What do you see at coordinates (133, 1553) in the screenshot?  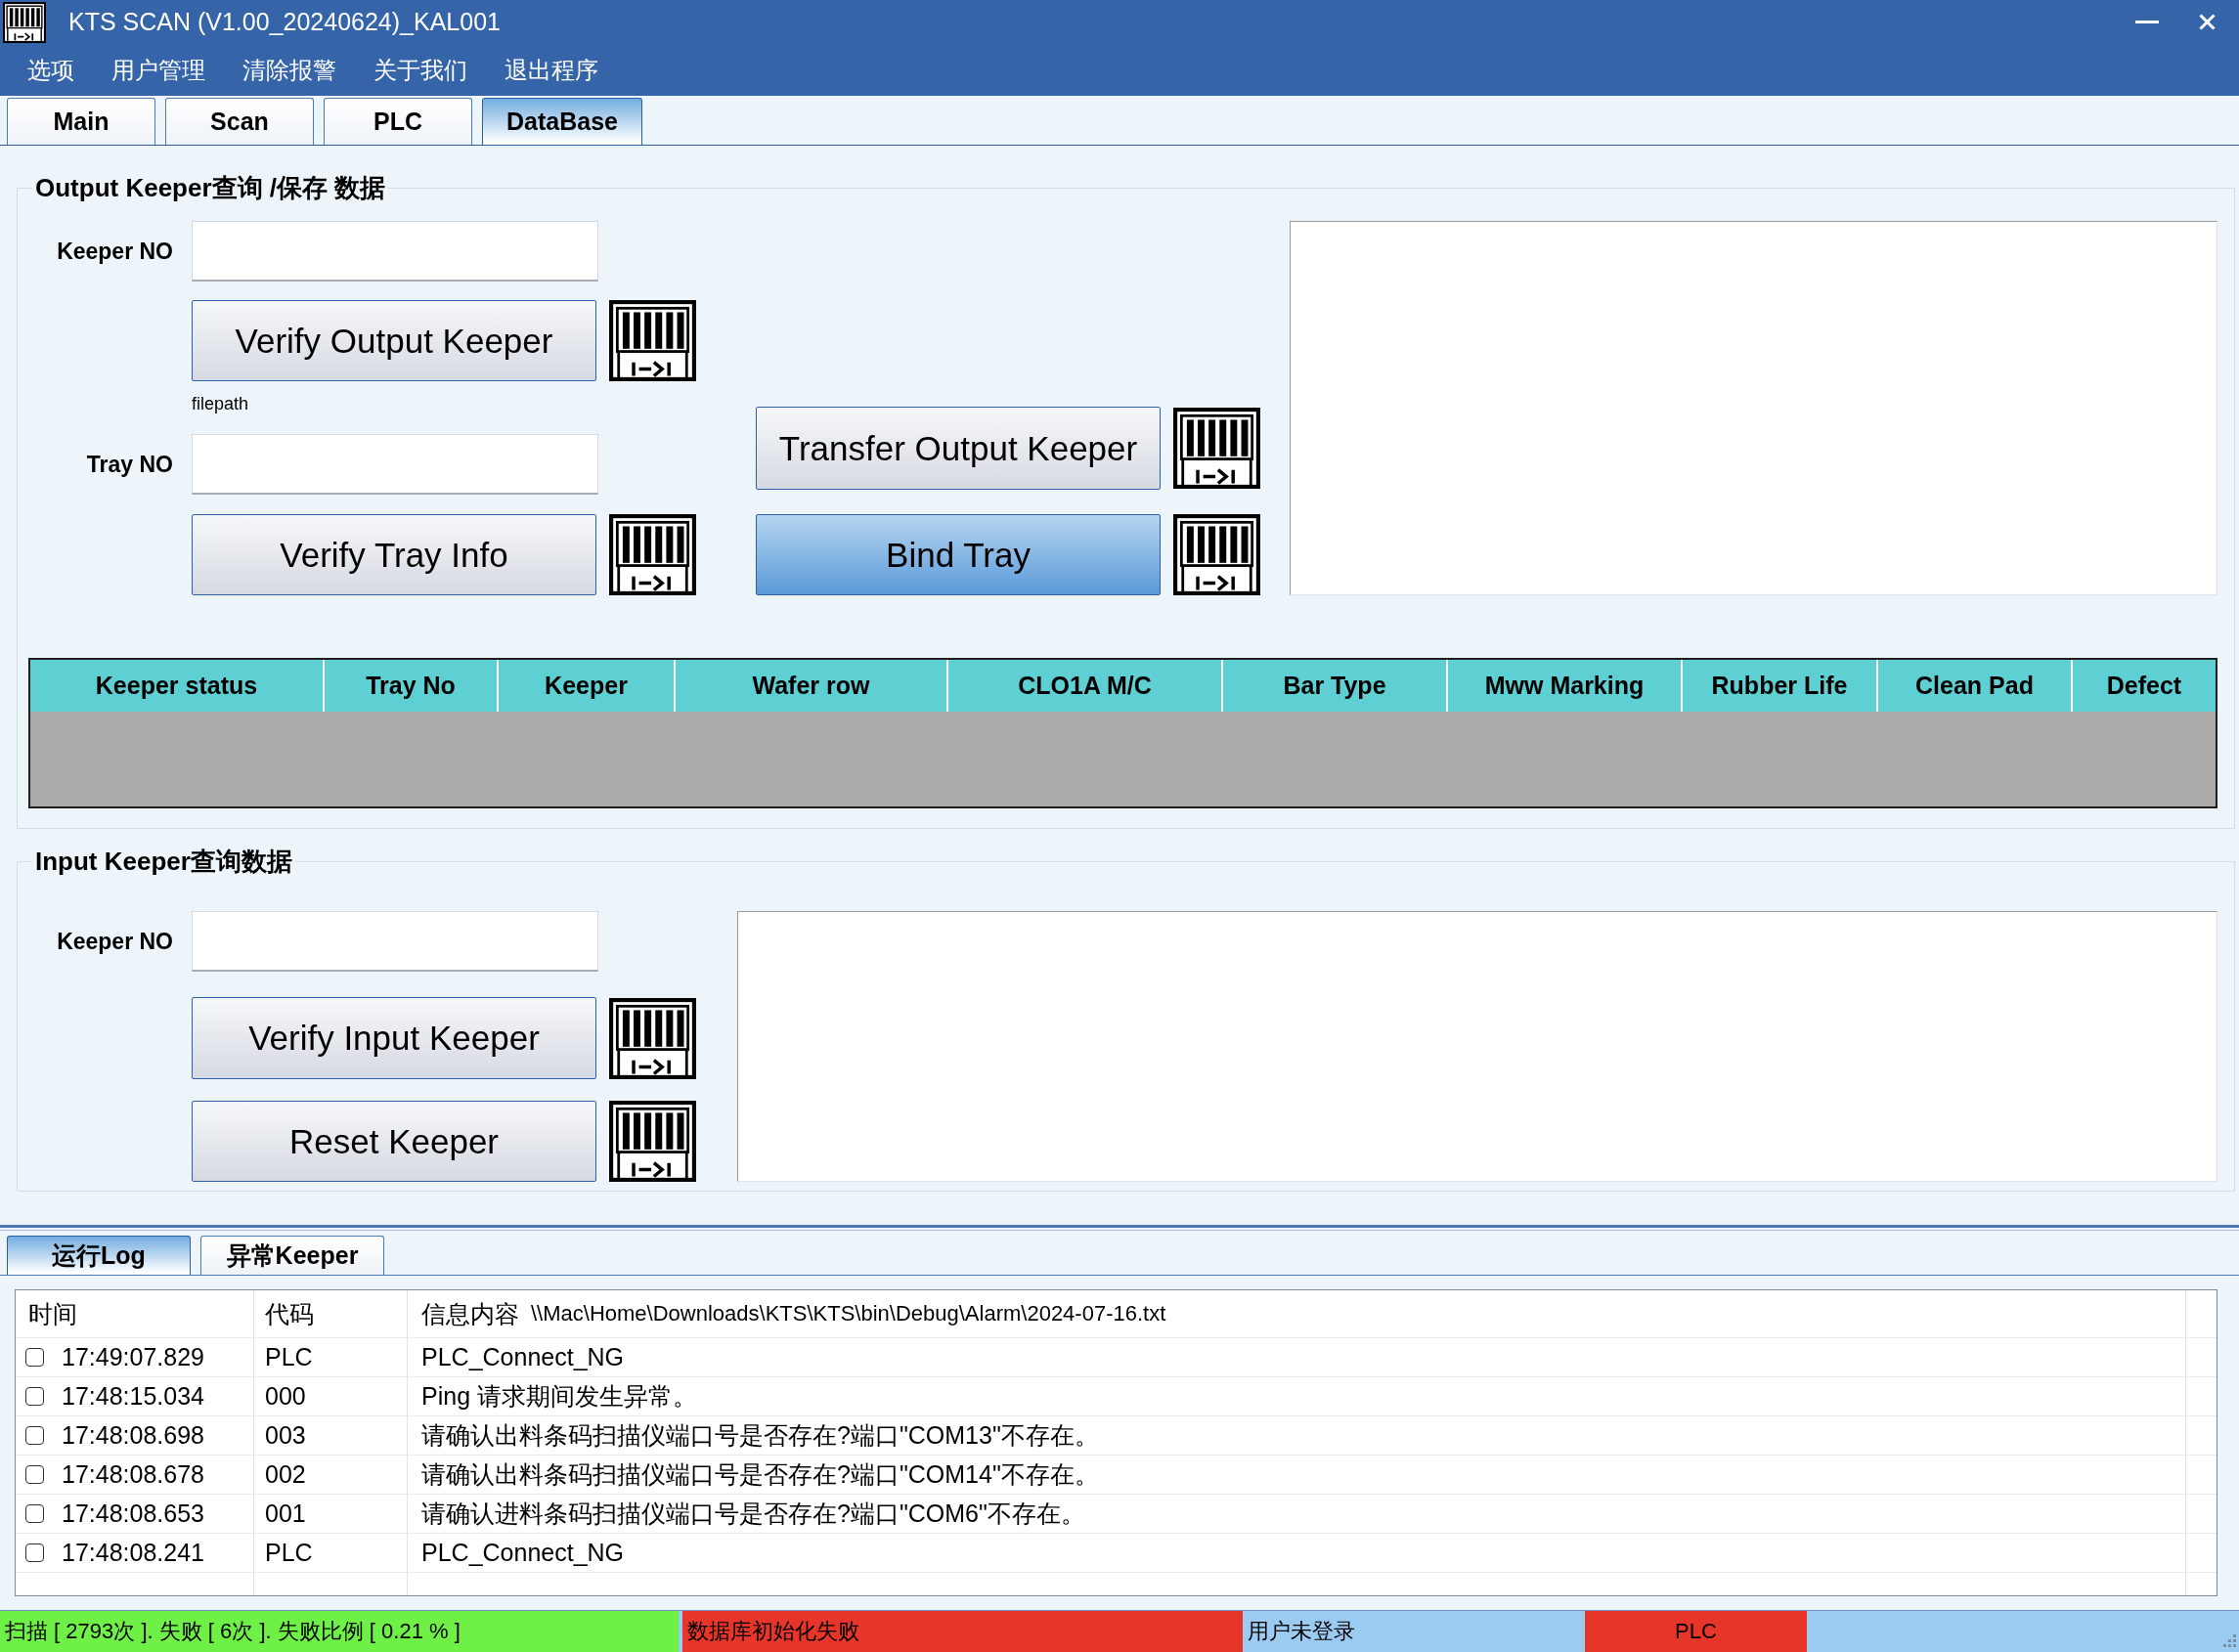 I see `log-time: 17:48:08.241` at bounding box center [133, 1553].